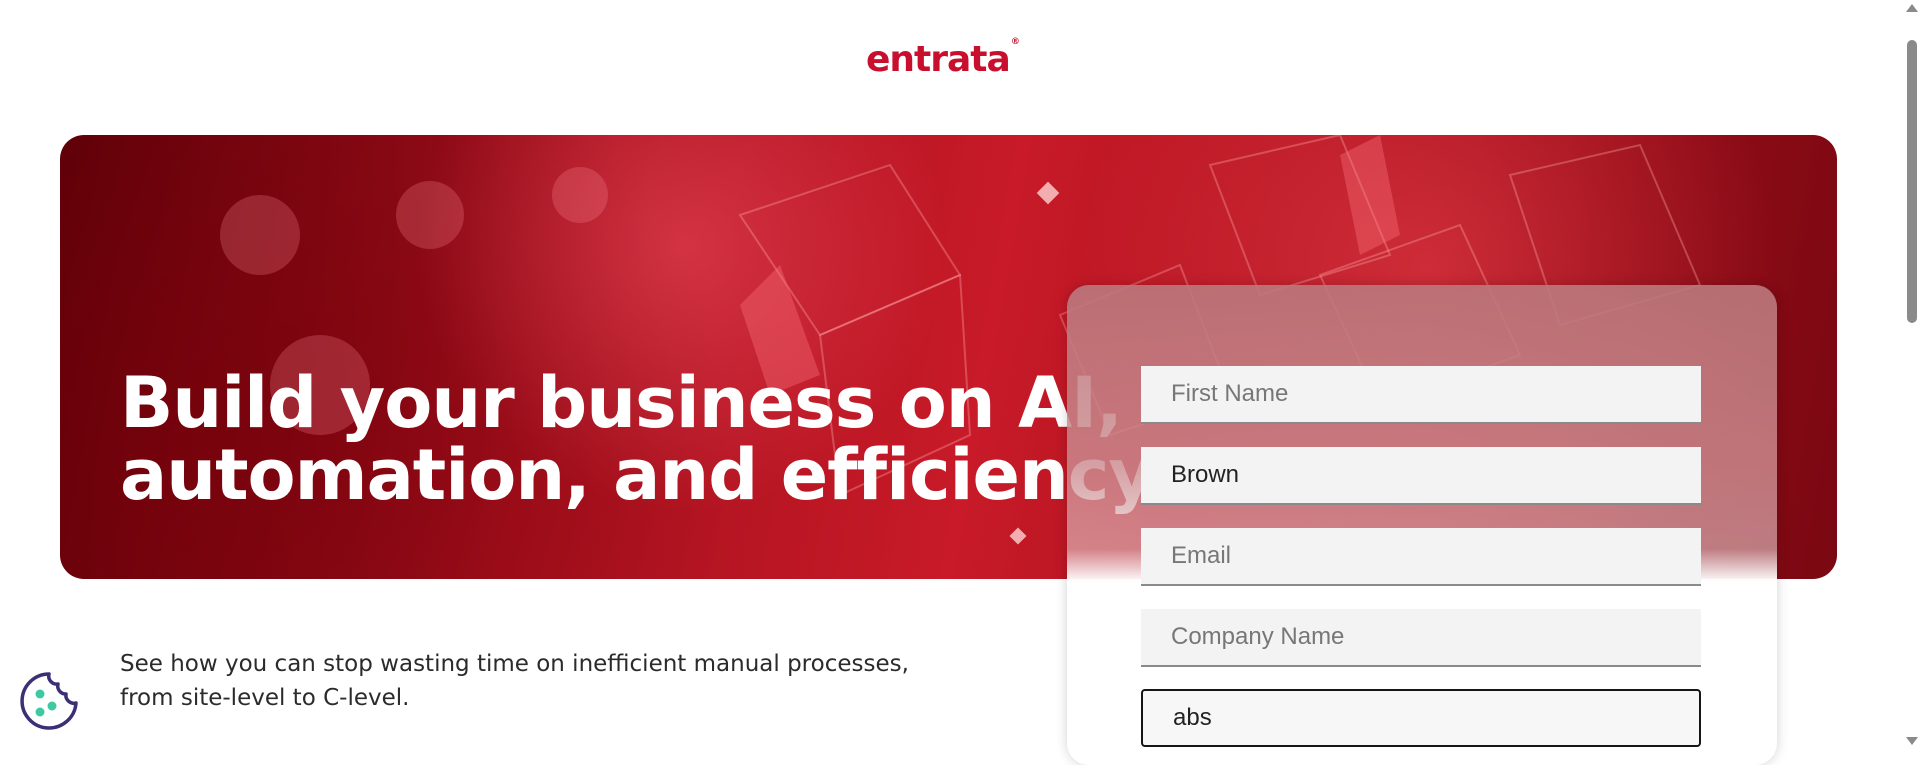 Image resolution: width=1920 pixels, height=765 pixels. I want to click on hero-headline-line1: Build your business on AI,, so click(621, 403).